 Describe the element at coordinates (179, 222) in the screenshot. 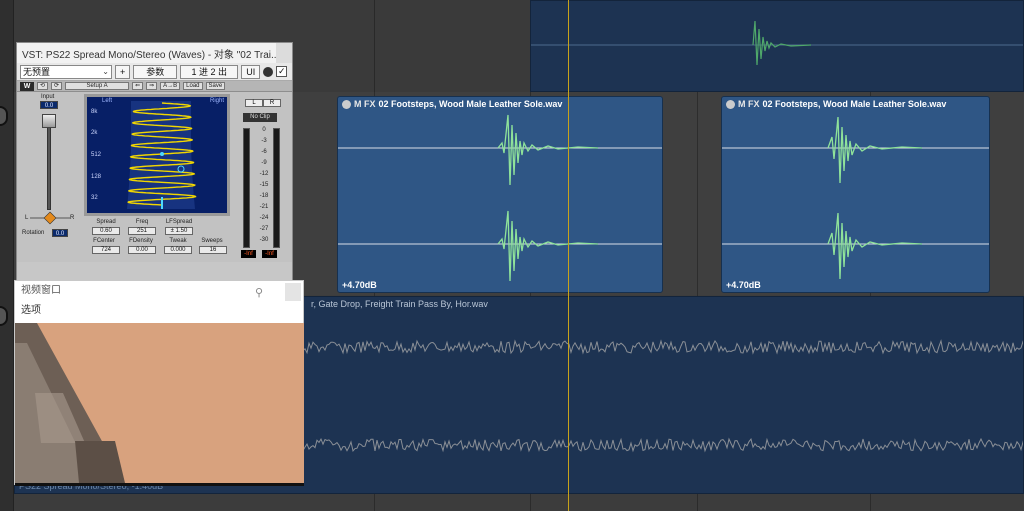

I see `lfspread-label: LFSpread` at that location.